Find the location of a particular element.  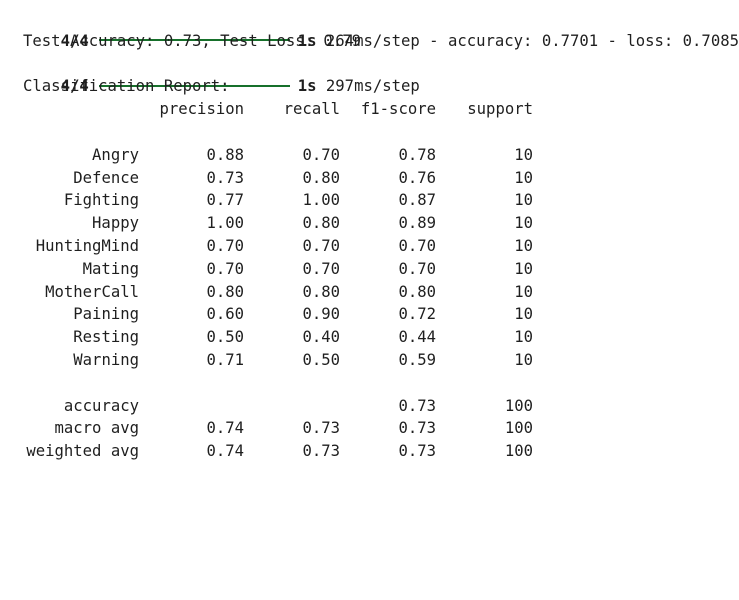

f1-score-value: 0.89 is located at coordinates (417, 223).